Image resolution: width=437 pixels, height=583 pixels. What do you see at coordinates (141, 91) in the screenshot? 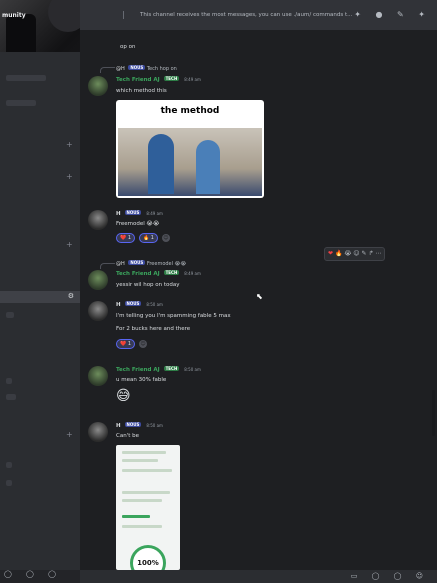
I see `message-text: which method this` at bounding box center [141, 91].